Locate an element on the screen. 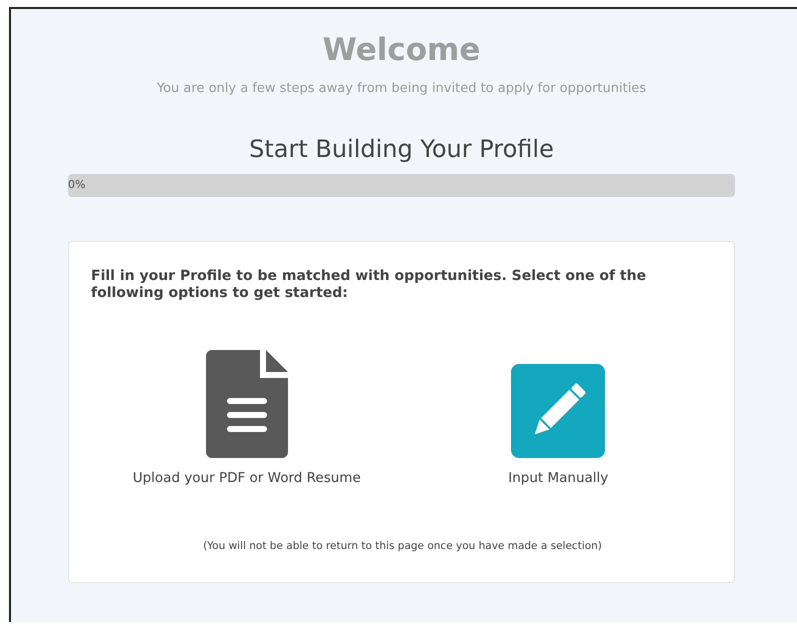  option-label: Upload your PDF or Word Resume is located at coordinates (246, 478).